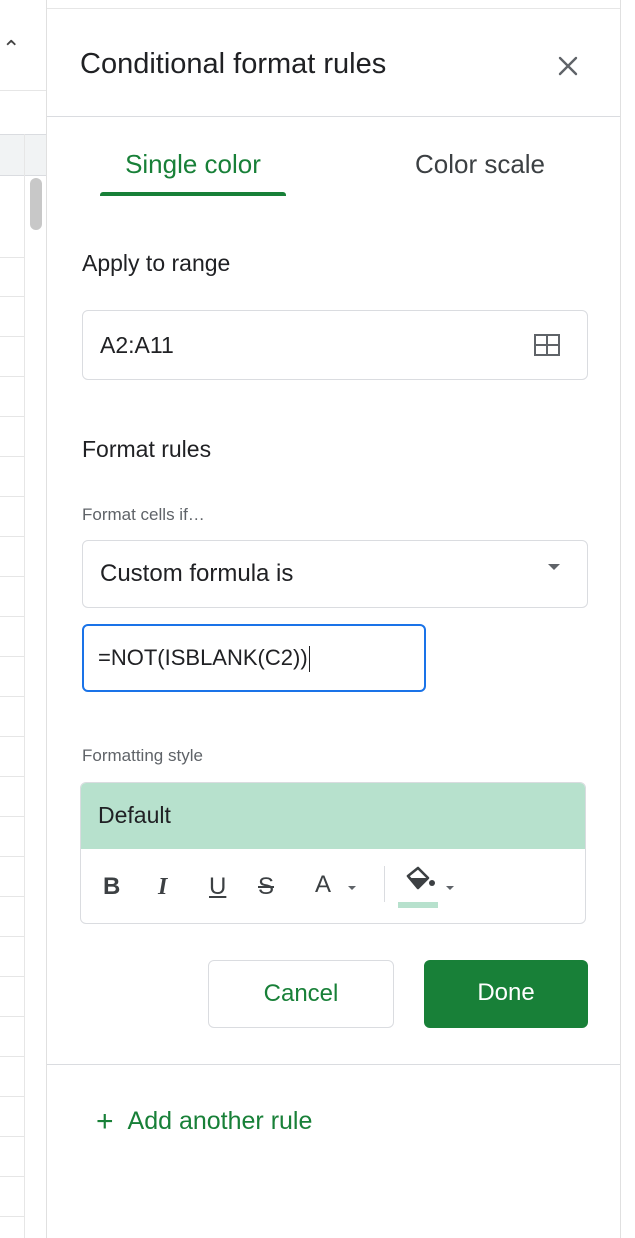  I want to click on add-another-rule-button: + Add another rule, so click(204, 1121).